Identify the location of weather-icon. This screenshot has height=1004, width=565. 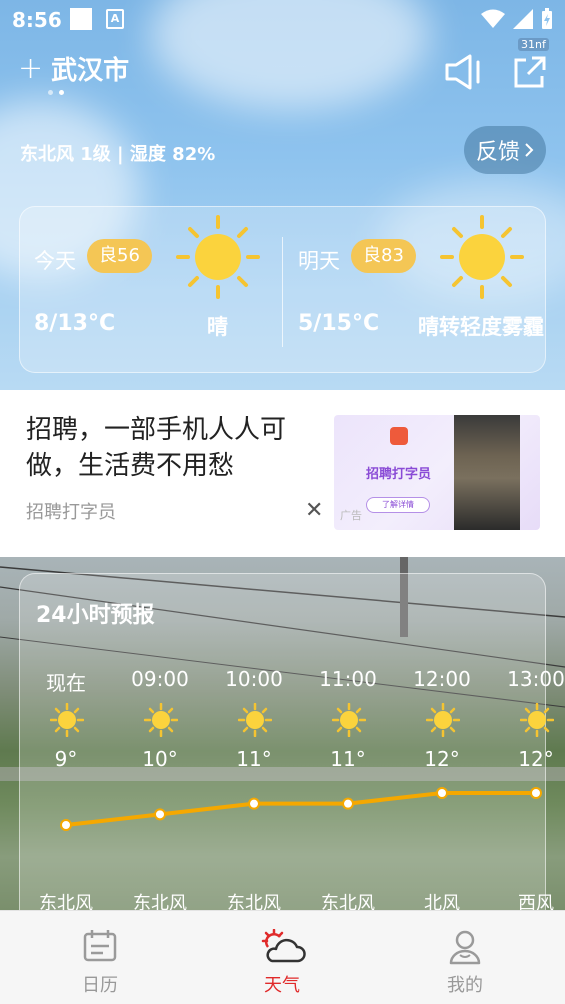
(283, 946).